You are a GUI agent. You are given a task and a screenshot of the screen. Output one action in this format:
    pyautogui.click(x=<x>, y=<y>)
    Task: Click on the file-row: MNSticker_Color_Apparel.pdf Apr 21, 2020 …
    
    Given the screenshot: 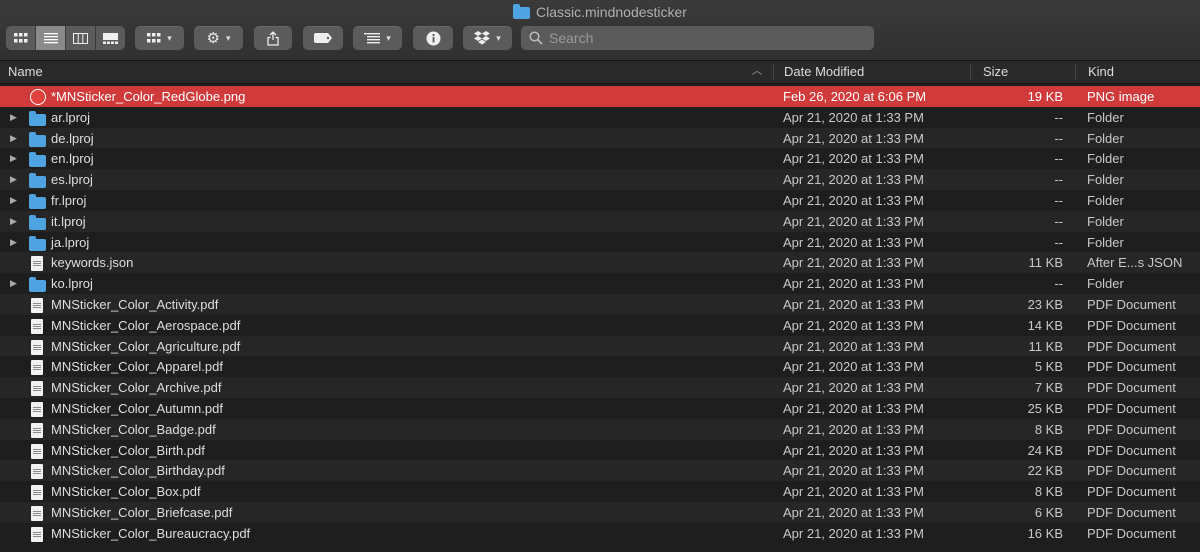 What is the action you would take?
    pyautogui.click(x=600, y=366)
    